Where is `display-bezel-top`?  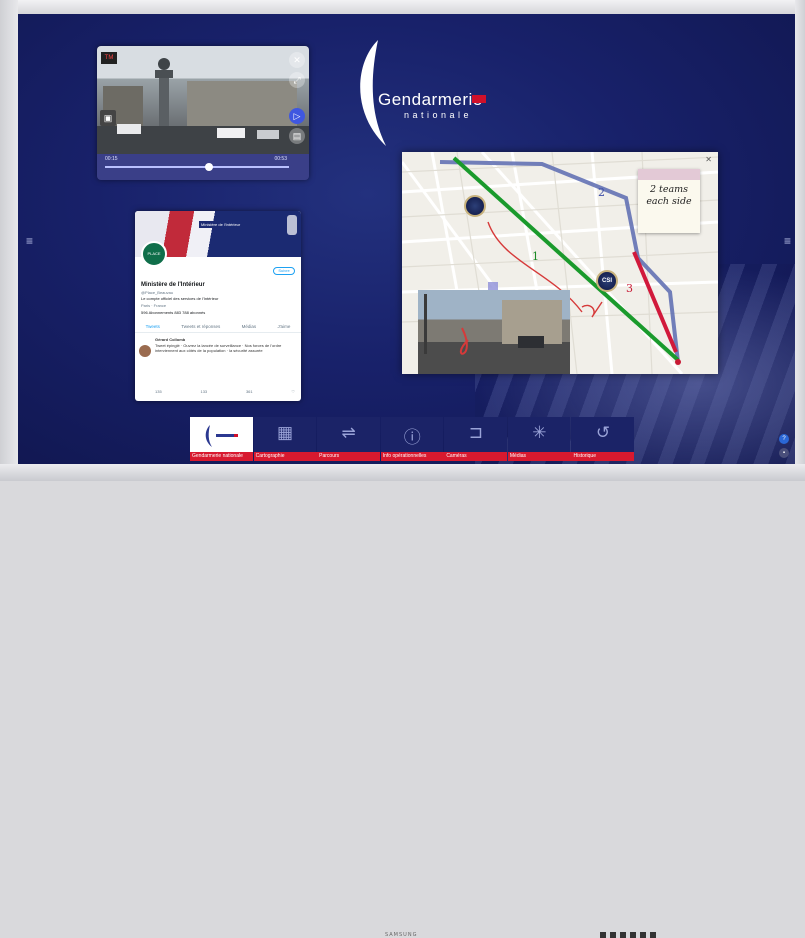 display-bezel-top is located at coordinates (402, 7).